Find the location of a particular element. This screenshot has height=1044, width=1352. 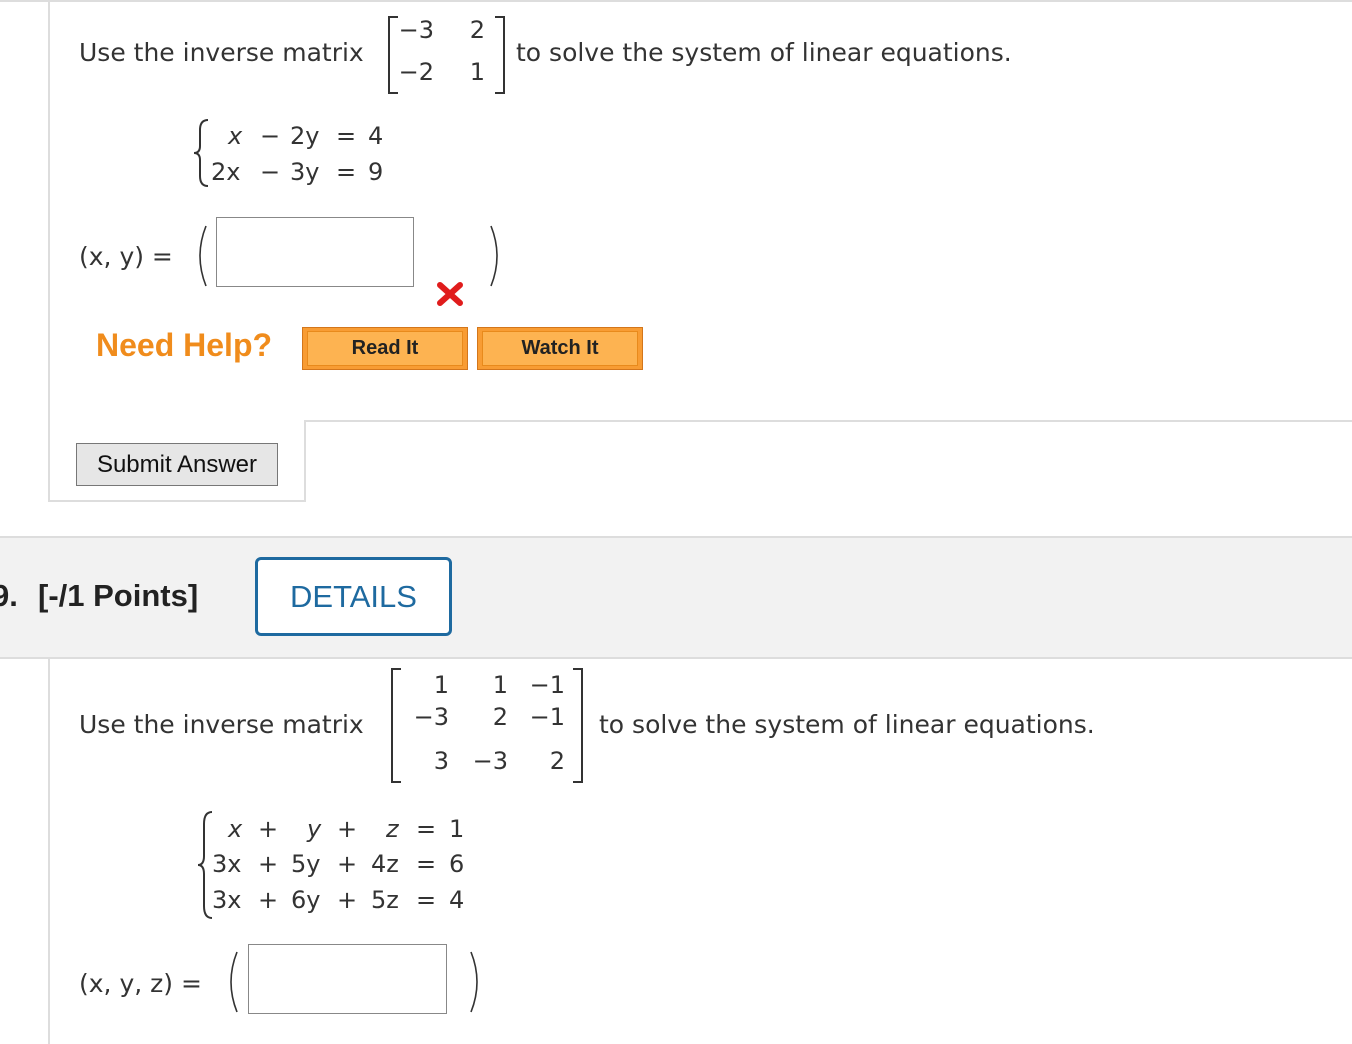

read-it-button: Read It is located at coordinates (385, 348).